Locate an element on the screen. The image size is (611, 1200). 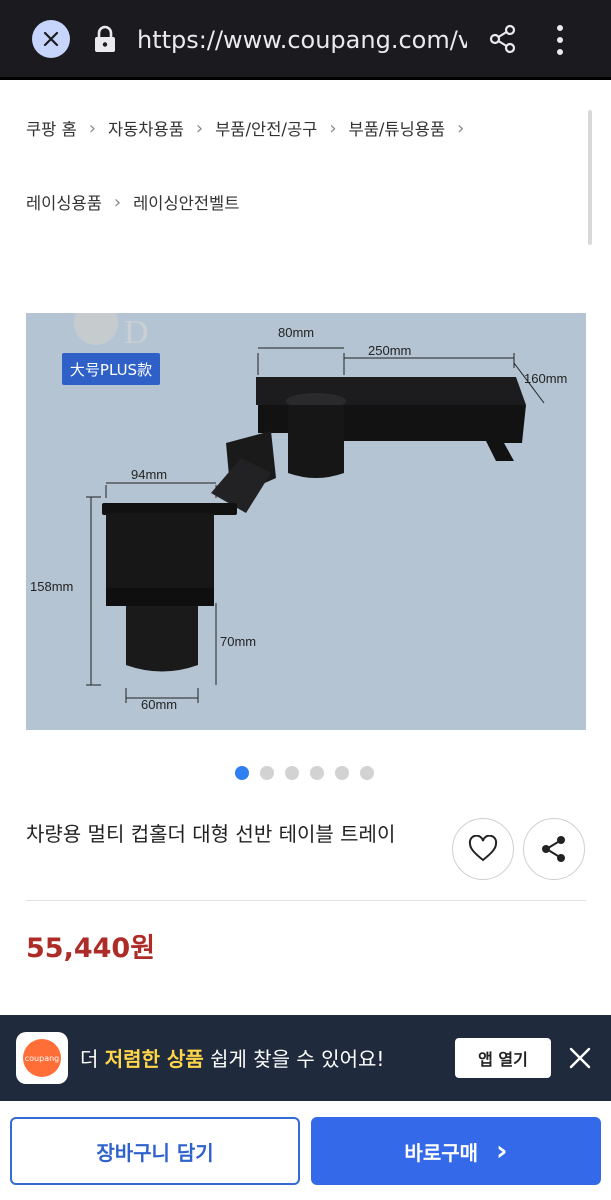
open-app-button: 앱 열기 is located at coordinates (503, 1058).